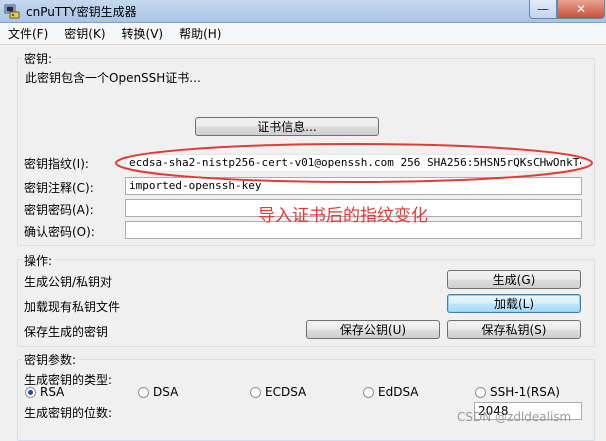 Image resolution: width=606 pixels, height=441 pixels. What do you see at coordinates (354, 163) in the screenshot?
I see `annotation-ellipse` at bounding box center [354, 163].